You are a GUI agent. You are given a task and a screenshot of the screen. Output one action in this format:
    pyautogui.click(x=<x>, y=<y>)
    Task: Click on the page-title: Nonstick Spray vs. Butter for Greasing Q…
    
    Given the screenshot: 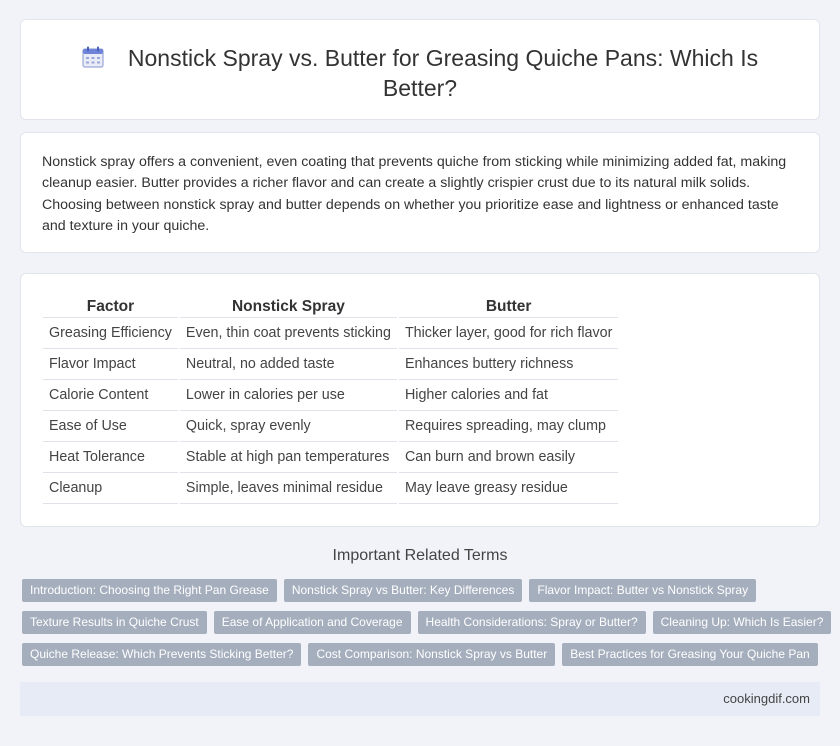 What is the action you would take?
    pyautogui.click(x=420, y=73)
    